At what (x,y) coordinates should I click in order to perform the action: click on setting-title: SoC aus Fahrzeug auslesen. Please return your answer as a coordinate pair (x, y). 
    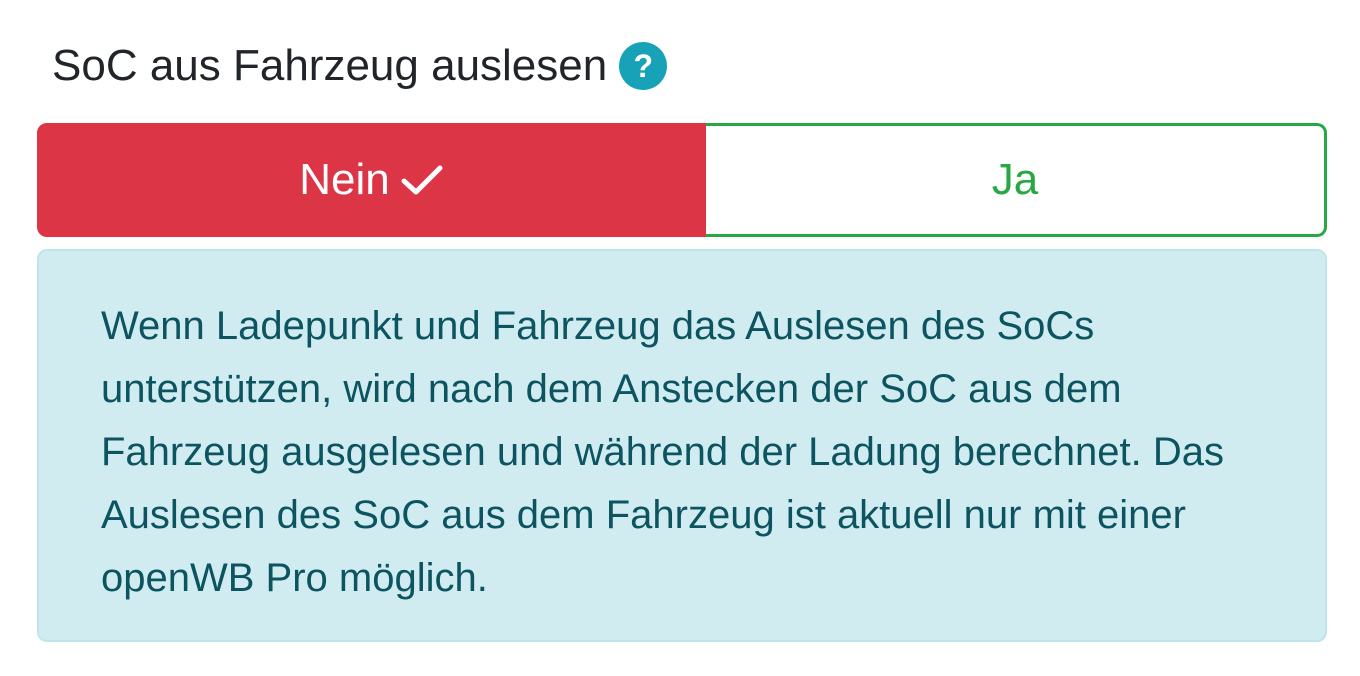
    Looking at the image, I should click on (330, 65).